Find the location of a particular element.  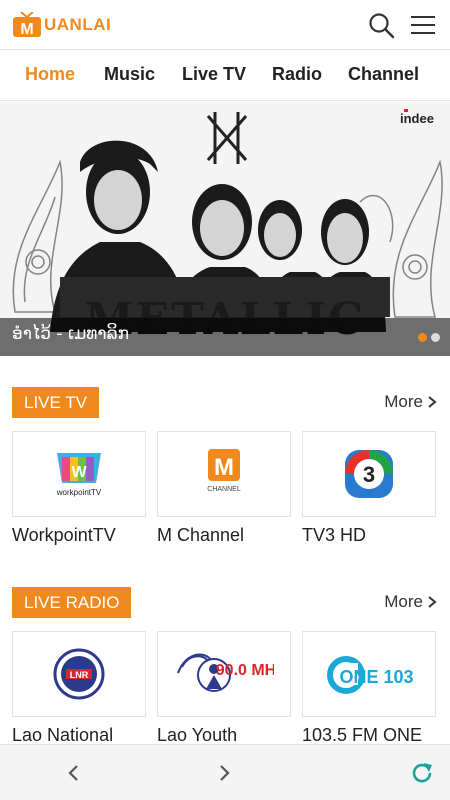

chevron-left-icon is located at coordinates (74, 773).